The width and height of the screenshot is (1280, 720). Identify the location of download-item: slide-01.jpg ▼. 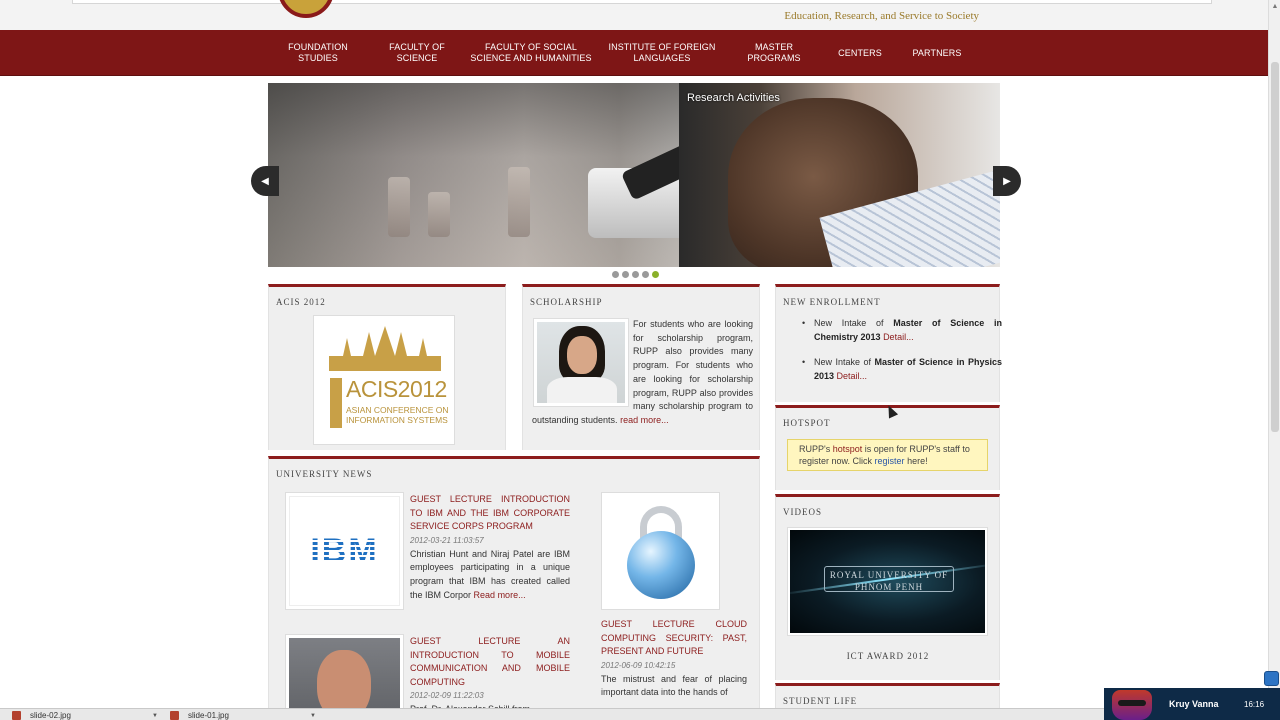
(243, 715).